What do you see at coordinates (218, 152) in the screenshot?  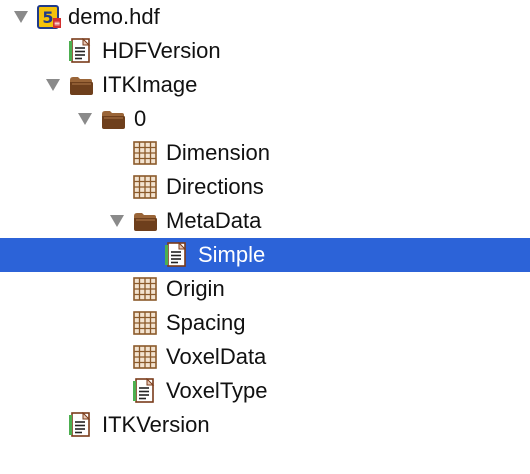 I see `tree-item-label: Dimension` at bounding box center [218, 152].